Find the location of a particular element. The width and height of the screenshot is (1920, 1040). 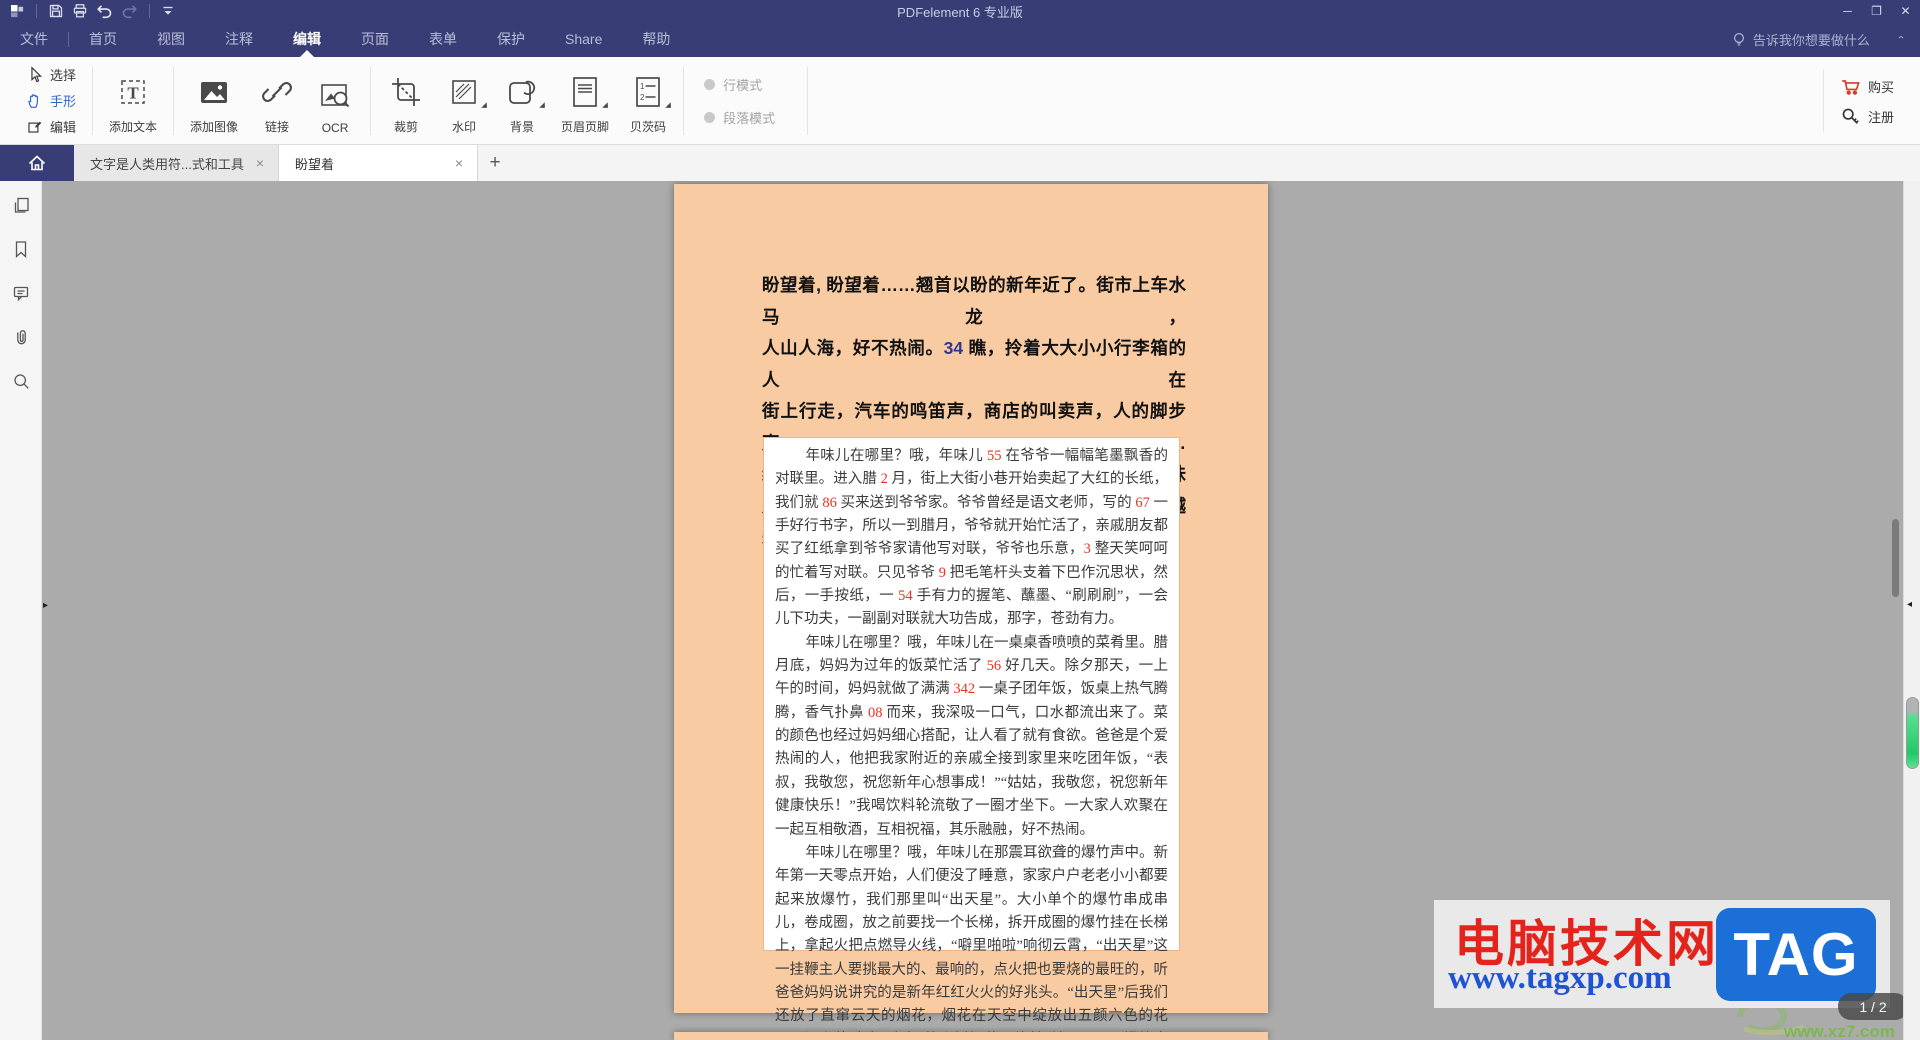

watermark-icon is located at coordinates (466, 92).